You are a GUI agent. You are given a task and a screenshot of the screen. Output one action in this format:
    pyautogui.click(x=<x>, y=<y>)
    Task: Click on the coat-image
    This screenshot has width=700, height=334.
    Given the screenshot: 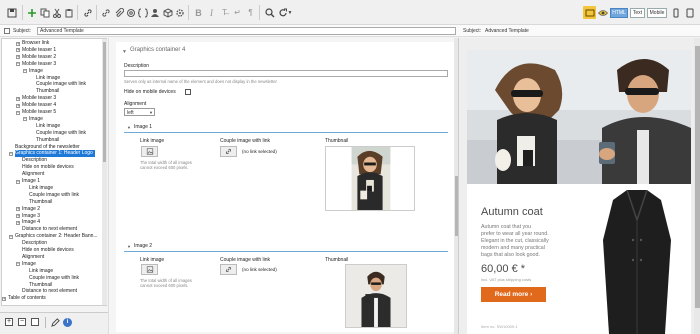 What is the action you would take?
    pyautogui.click(x=637, y=262)
    